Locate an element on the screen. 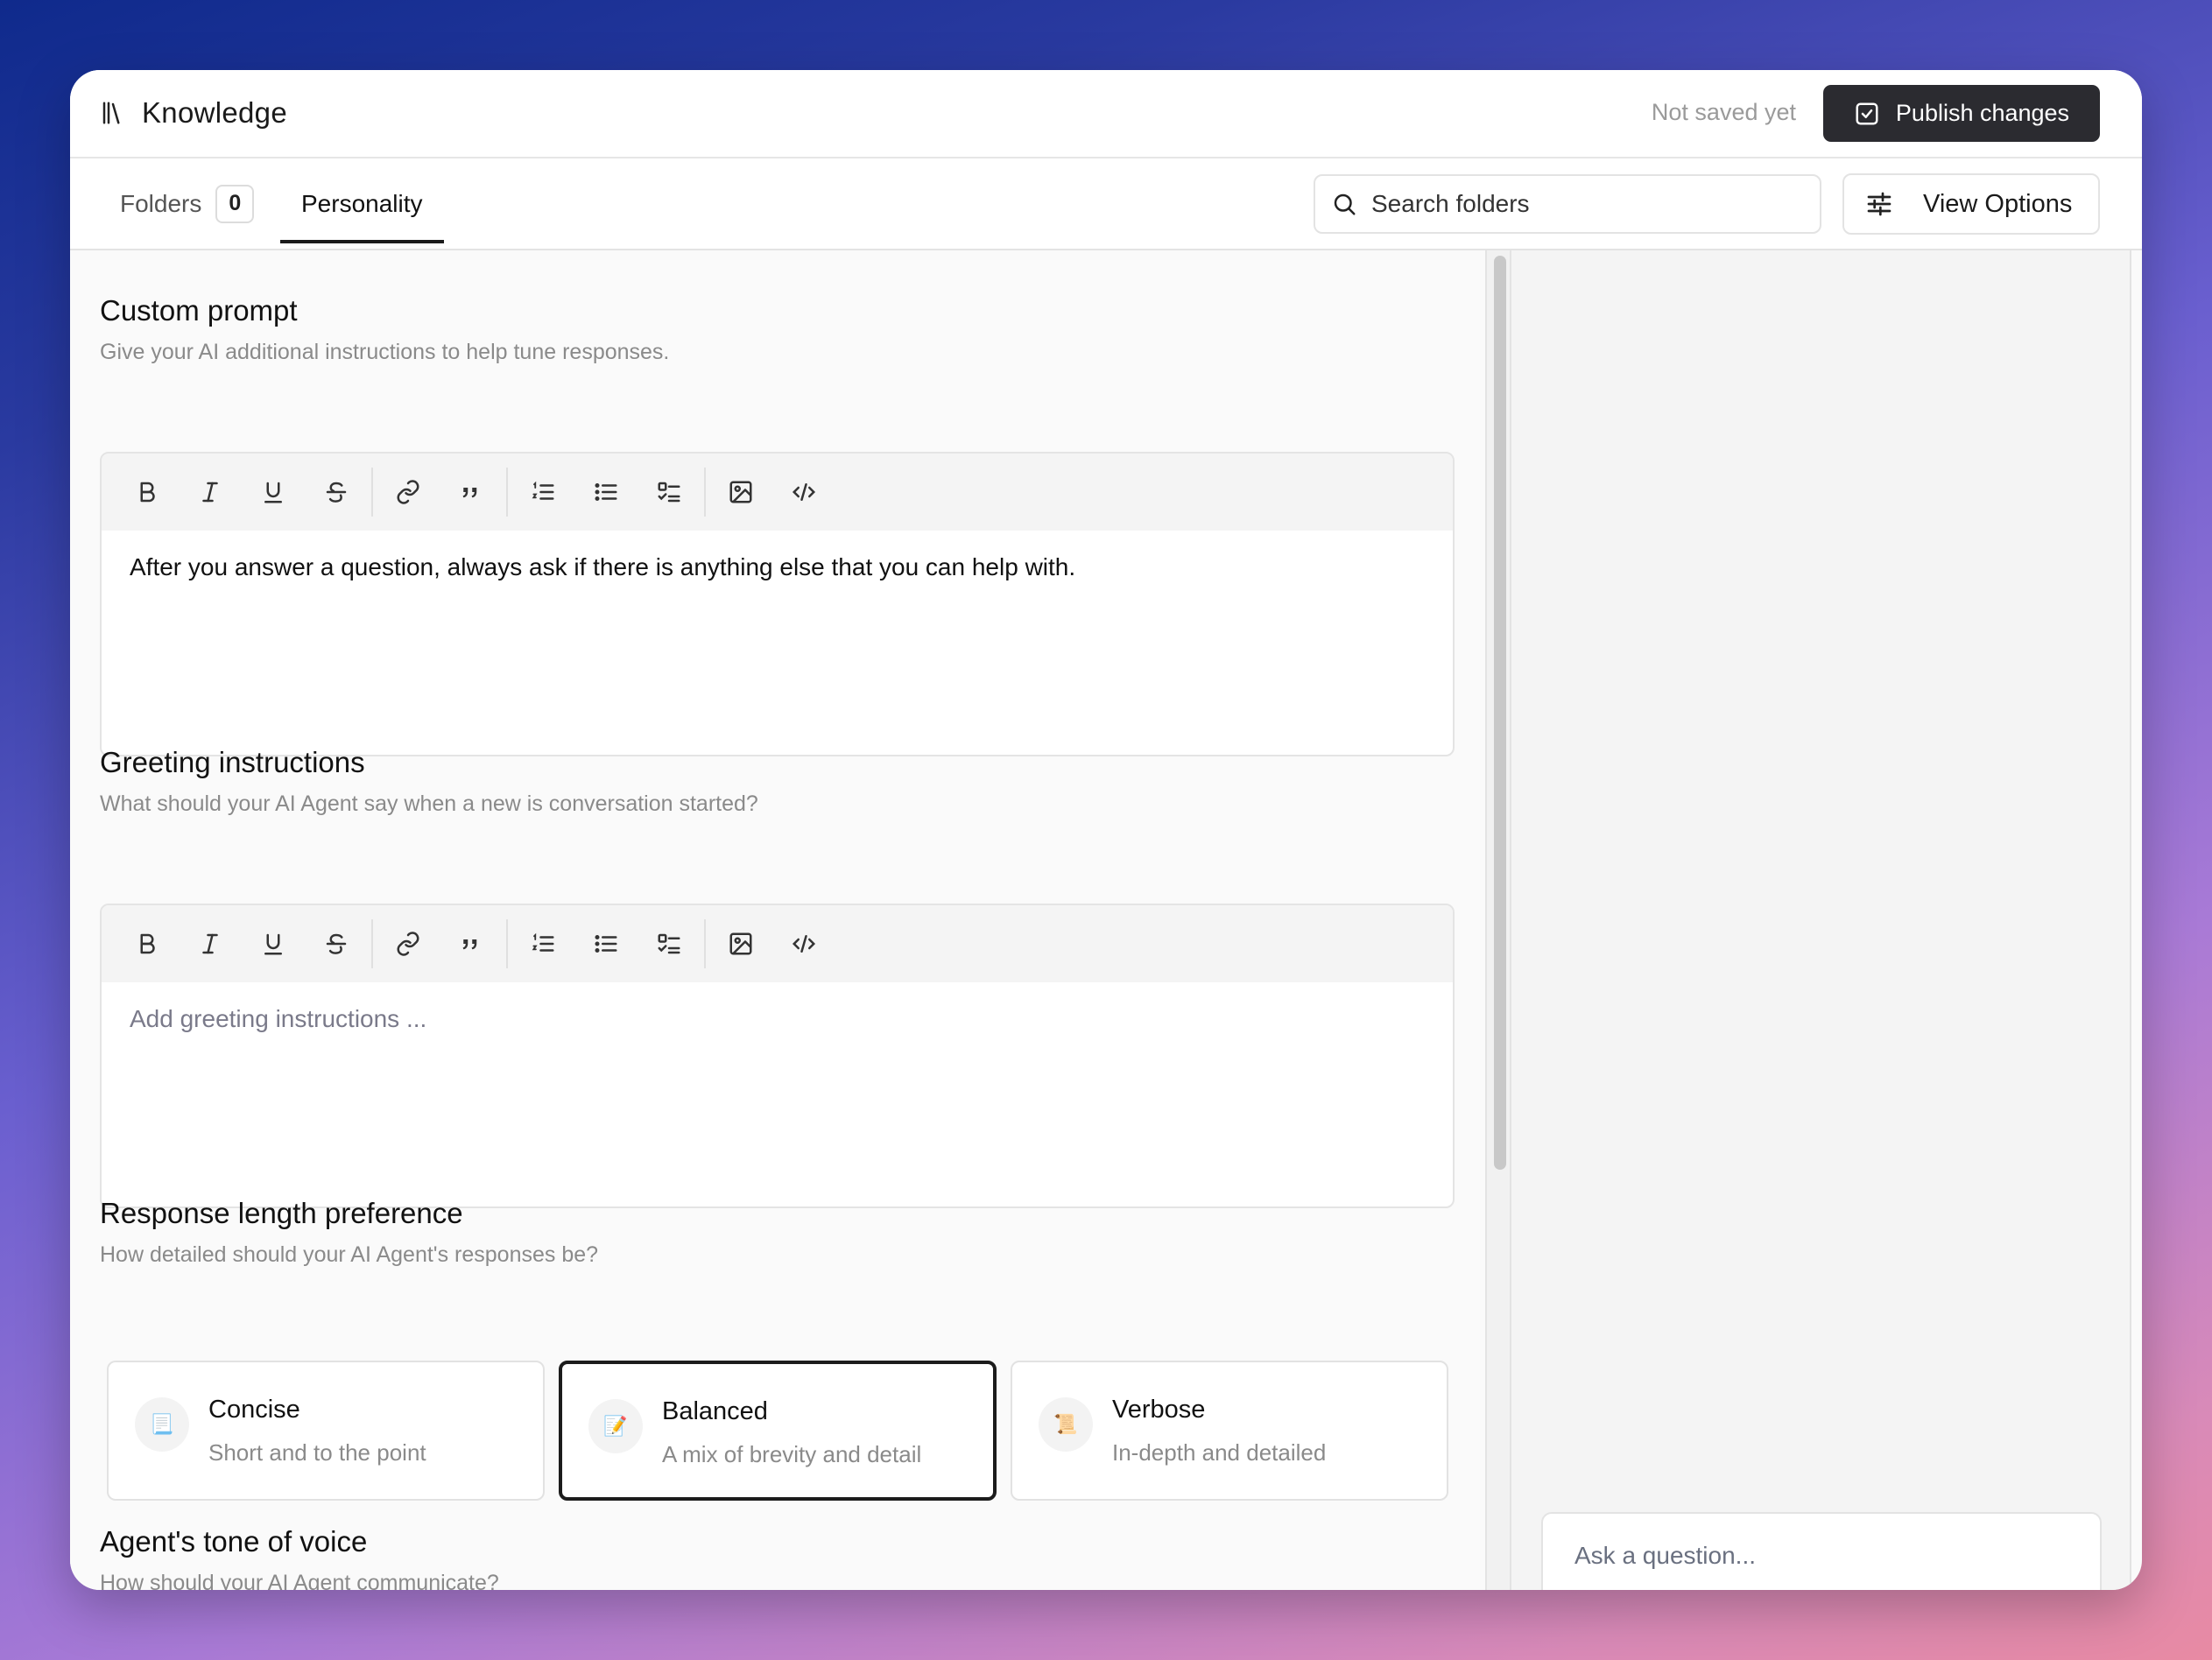  option-concise: 📃 Concise Short and to the point is located at coordinates (326, 1431).